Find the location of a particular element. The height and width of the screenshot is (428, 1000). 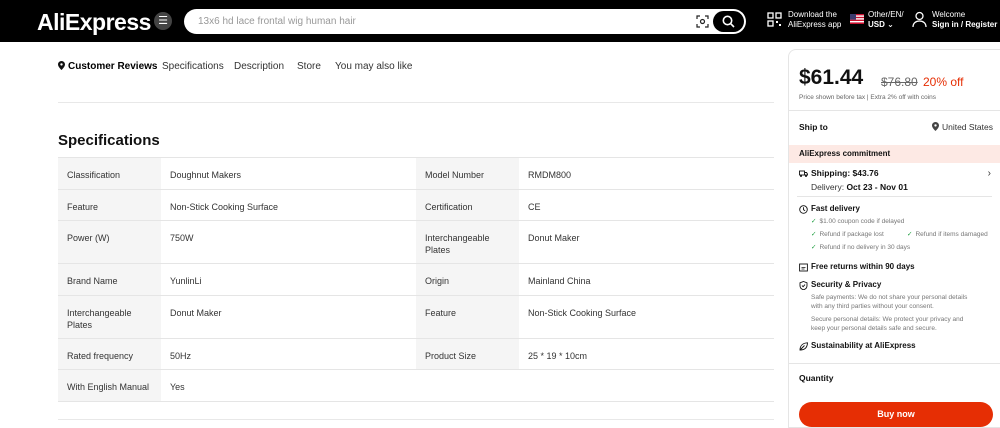

spec-value: Yes is located at coordinates (177, 387).